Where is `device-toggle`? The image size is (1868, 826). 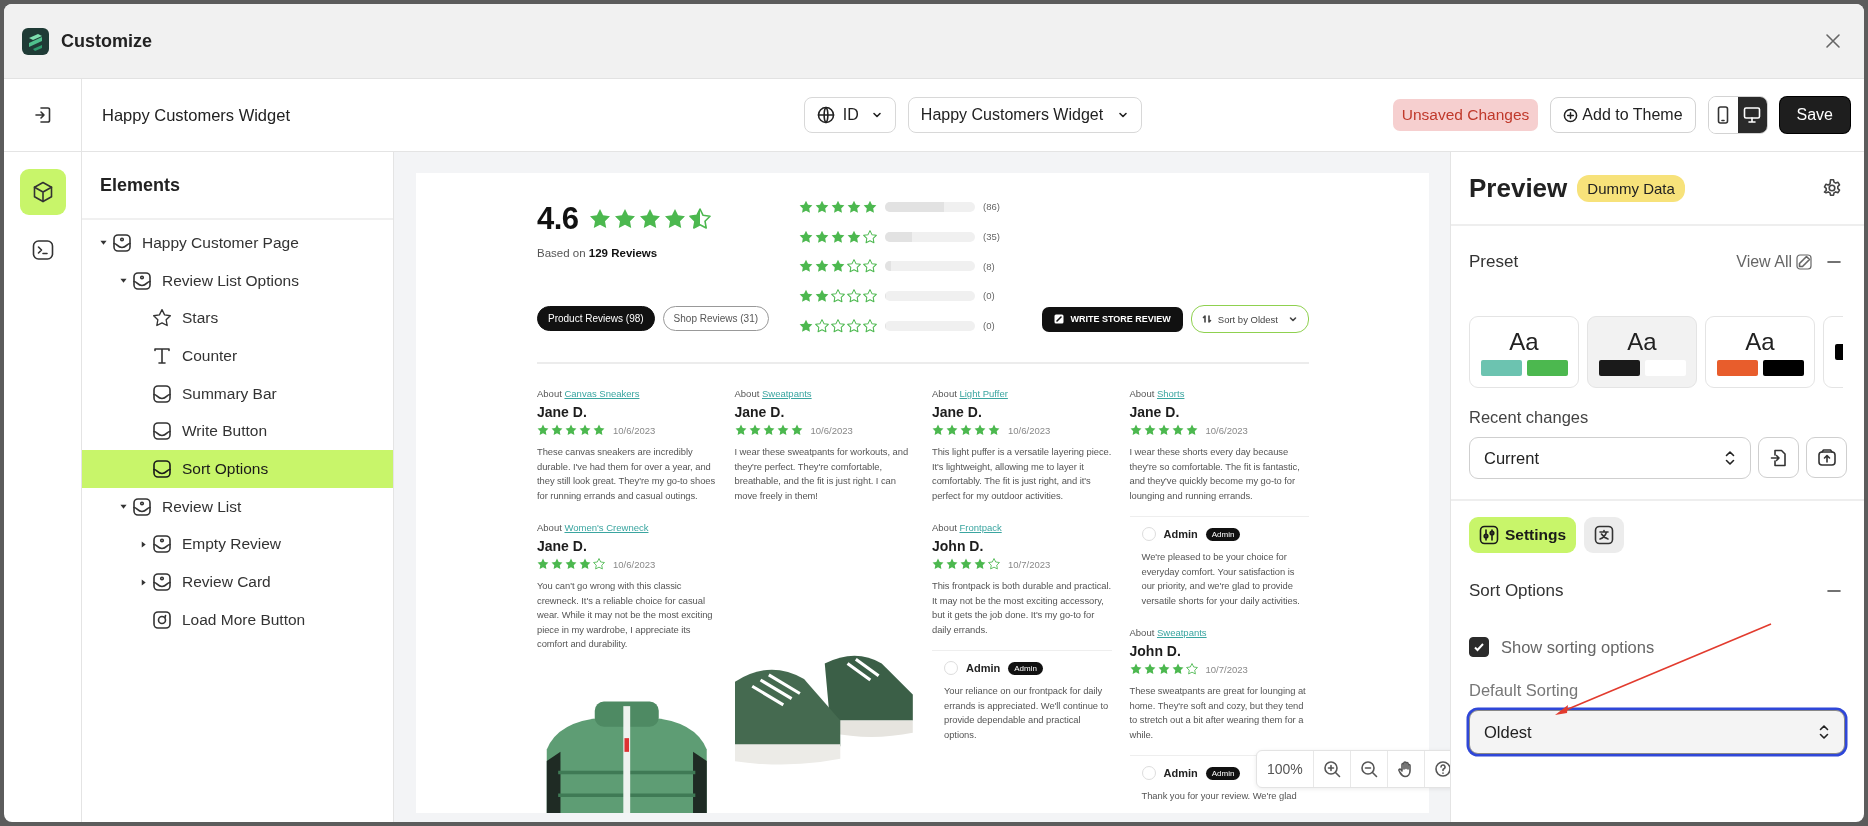 device-toggle is located at coordinates (1752, 115).